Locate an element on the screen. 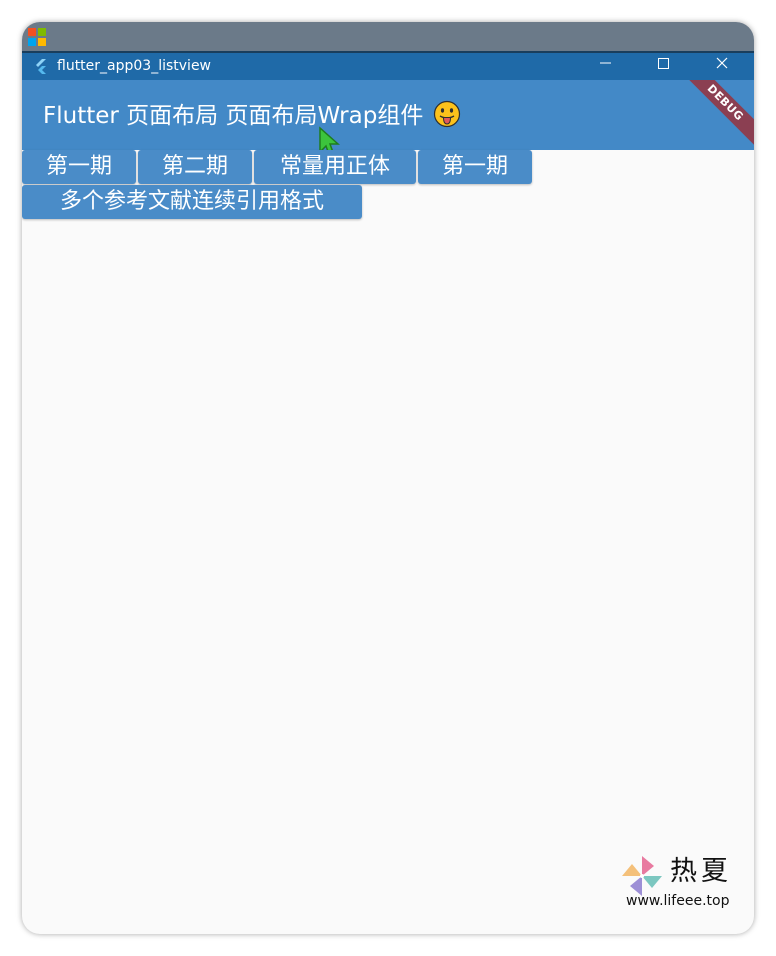 This screenshot has height=956, width=776. maximize-icon is located at coordinates (663, 63).